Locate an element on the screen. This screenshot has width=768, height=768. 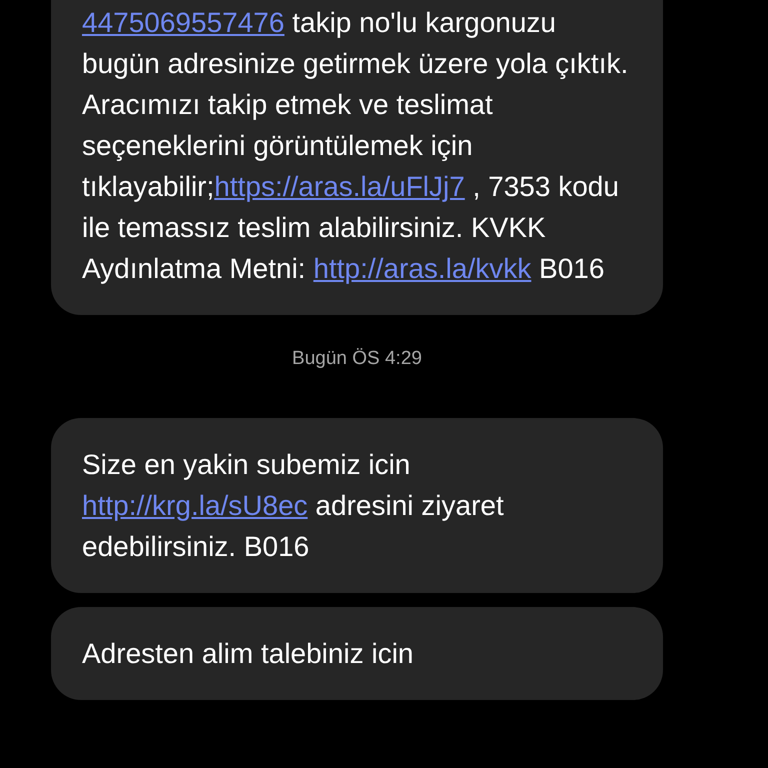
message-text: Size en yakin subemiz icin http://krg.la/sU8ec adresini ziyaret edebilirsiniz. B016 is located at coordinates (293, 506).